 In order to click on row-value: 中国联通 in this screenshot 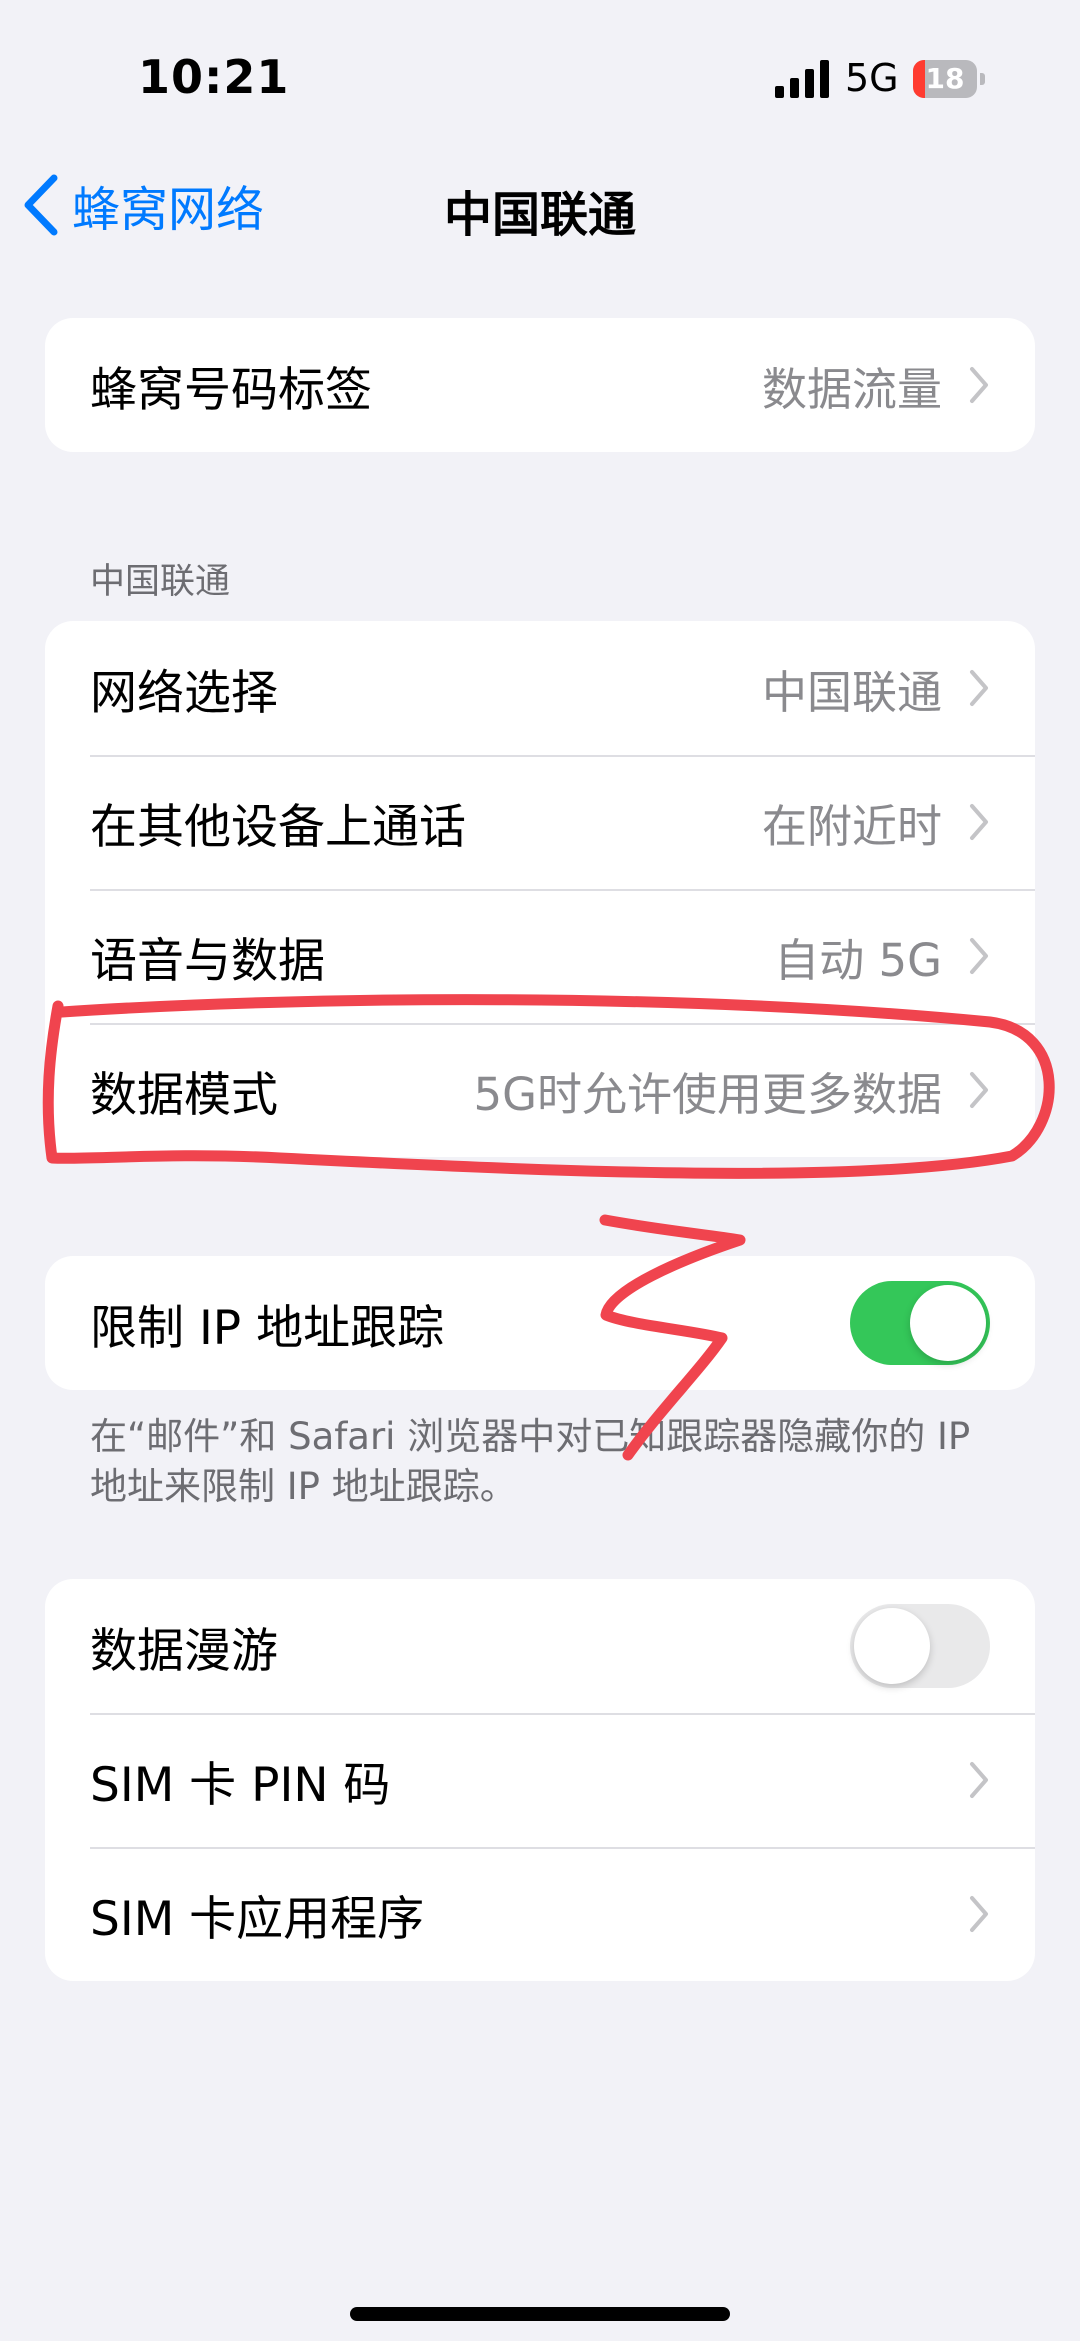, I will do `click(851, 692)`.